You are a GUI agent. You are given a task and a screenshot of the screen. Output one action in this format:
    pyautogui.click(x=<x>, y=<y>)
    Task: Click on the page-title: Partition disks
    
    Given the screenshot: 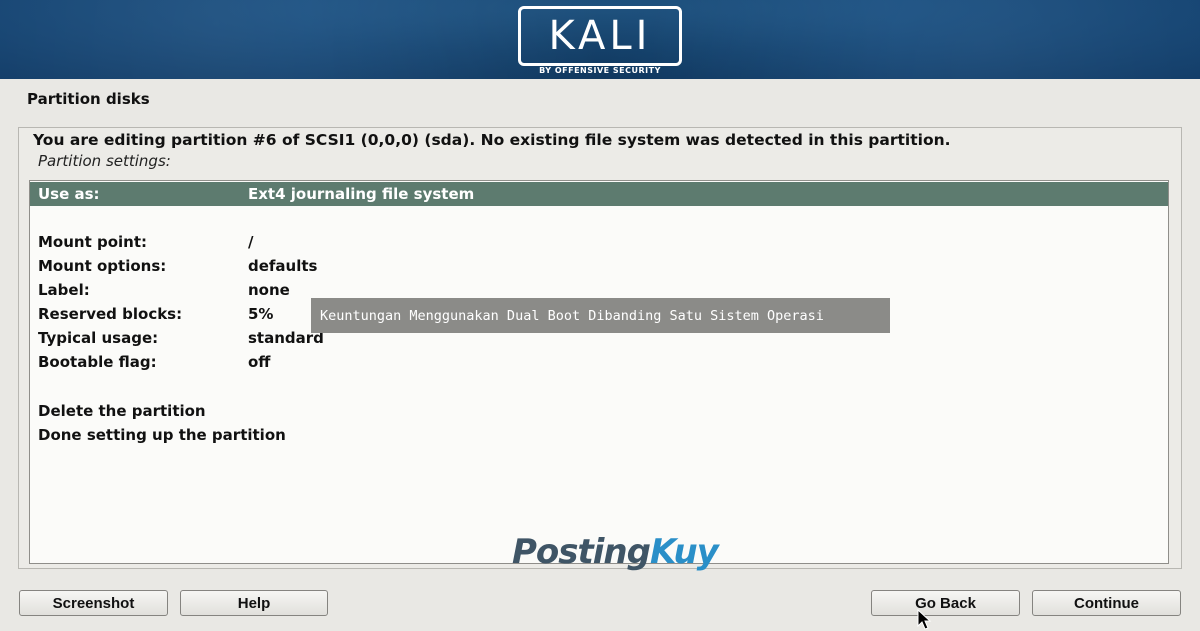 What is the action you would take?
    pyautogui.click(x=88, y=99)
    